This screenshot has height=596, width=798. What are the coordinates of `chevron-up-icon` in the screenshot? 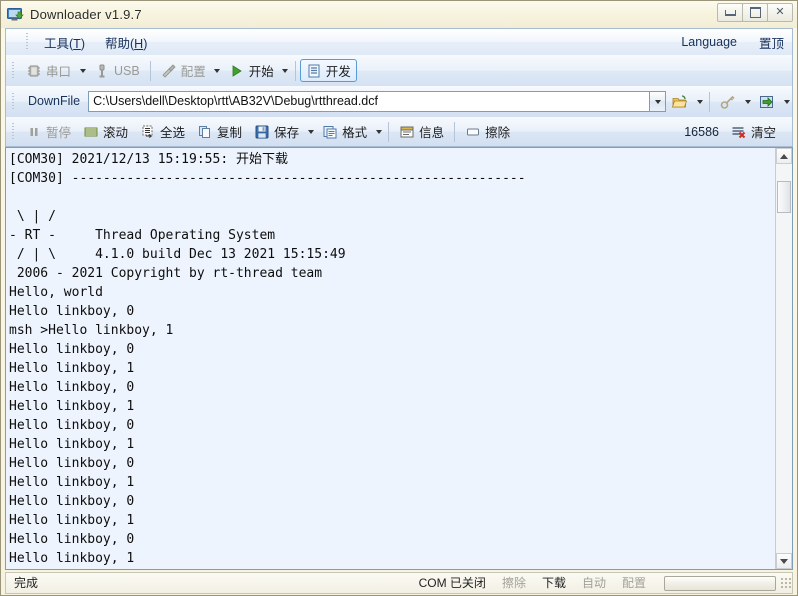 It's located at (784, 156).